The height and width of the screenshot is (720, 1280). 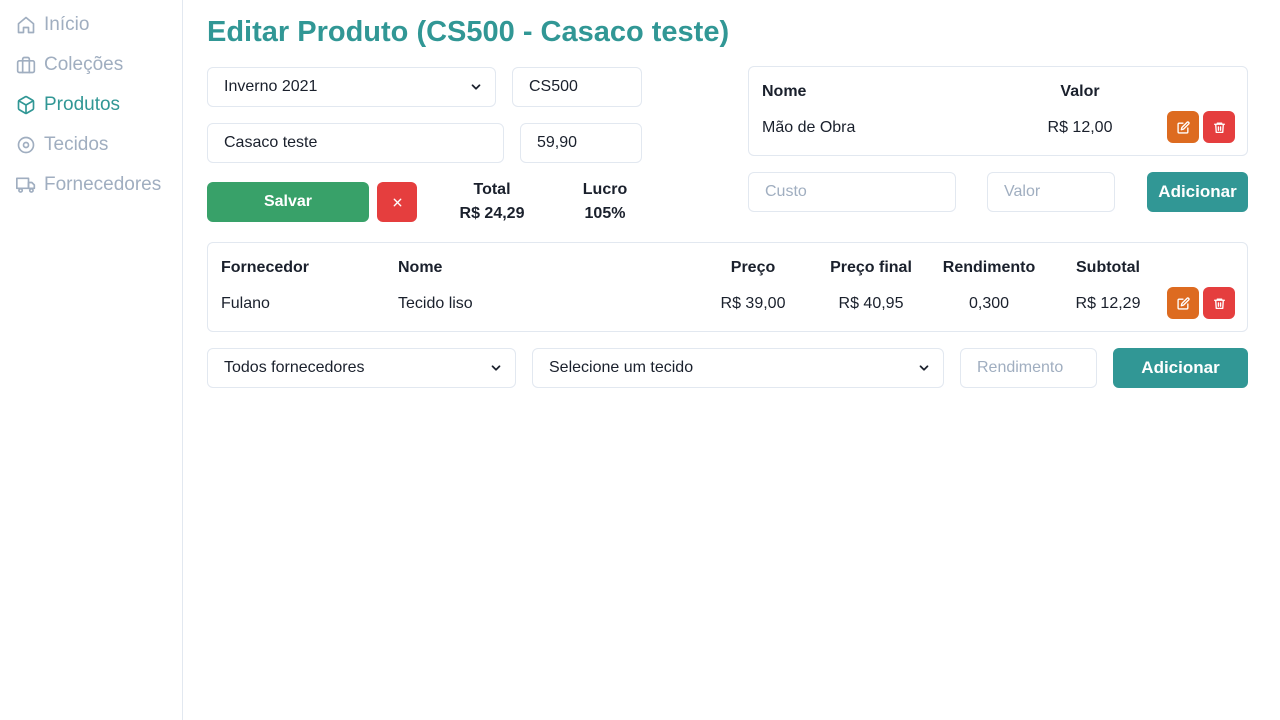 I want to click on sidebar-item-fornecedores: Fornecedores, so click(x=88, y=185).